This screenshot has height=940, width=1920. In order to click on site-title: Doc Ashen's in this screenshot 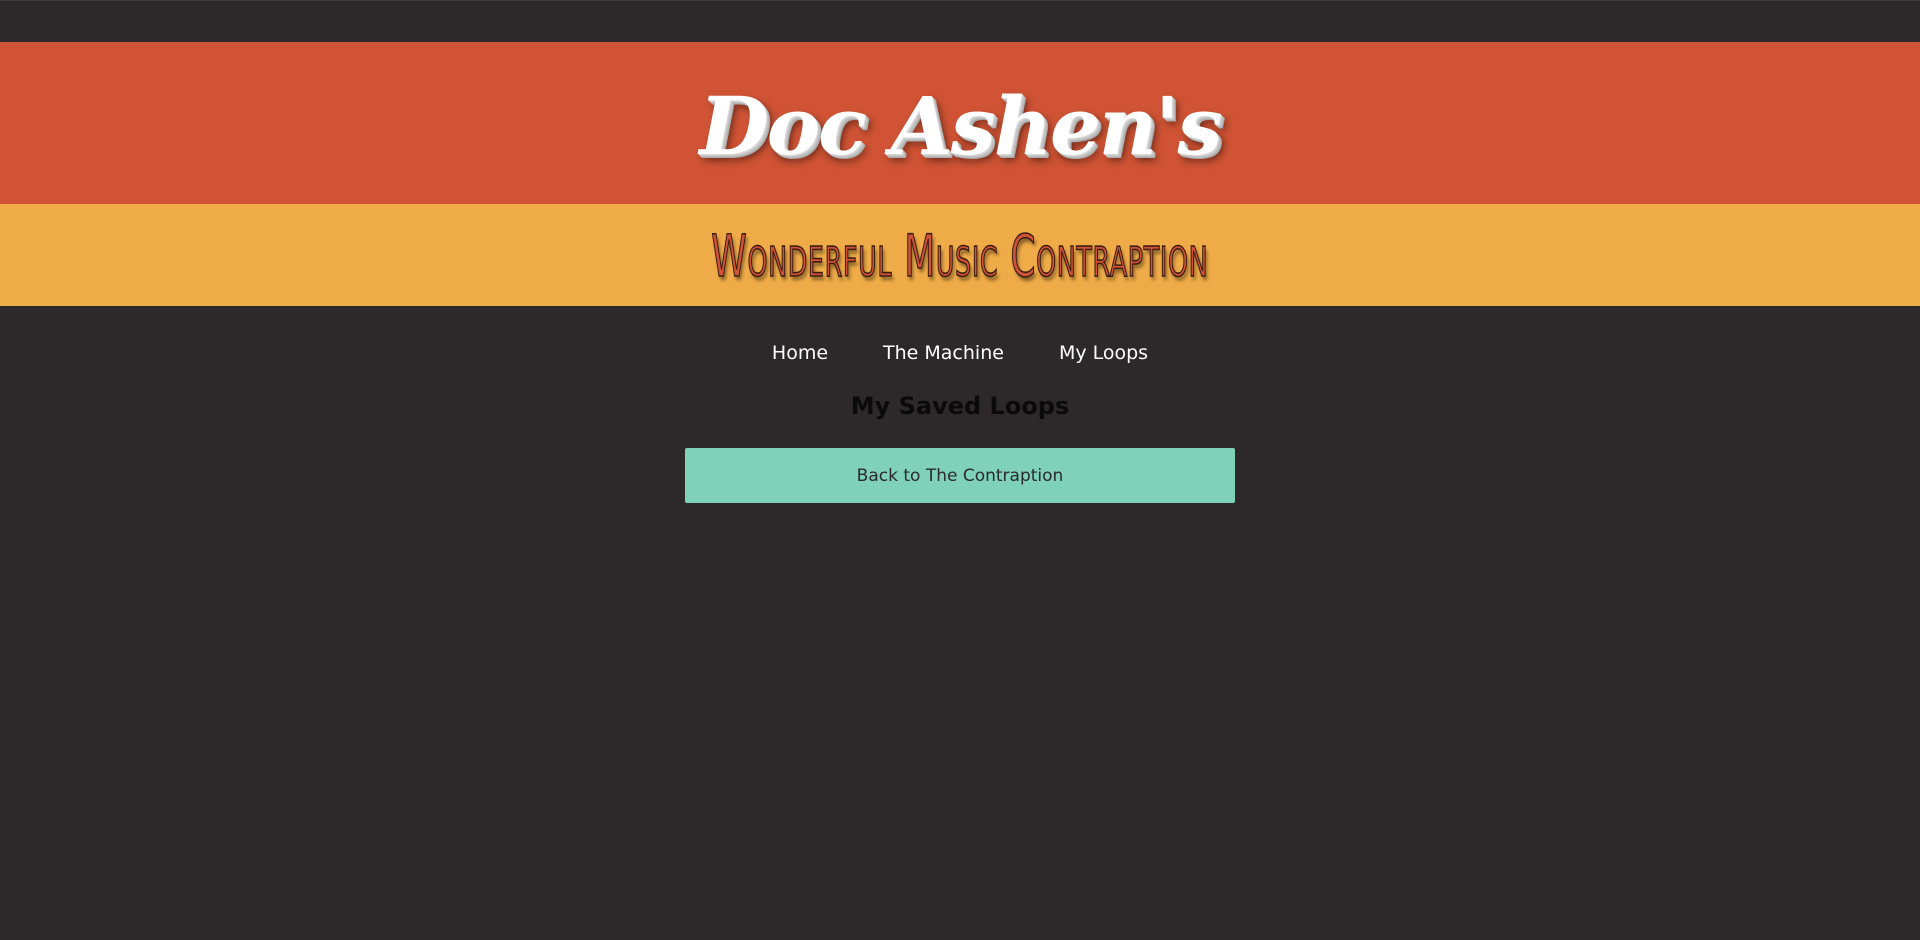, I will do `click(960, 126)`.